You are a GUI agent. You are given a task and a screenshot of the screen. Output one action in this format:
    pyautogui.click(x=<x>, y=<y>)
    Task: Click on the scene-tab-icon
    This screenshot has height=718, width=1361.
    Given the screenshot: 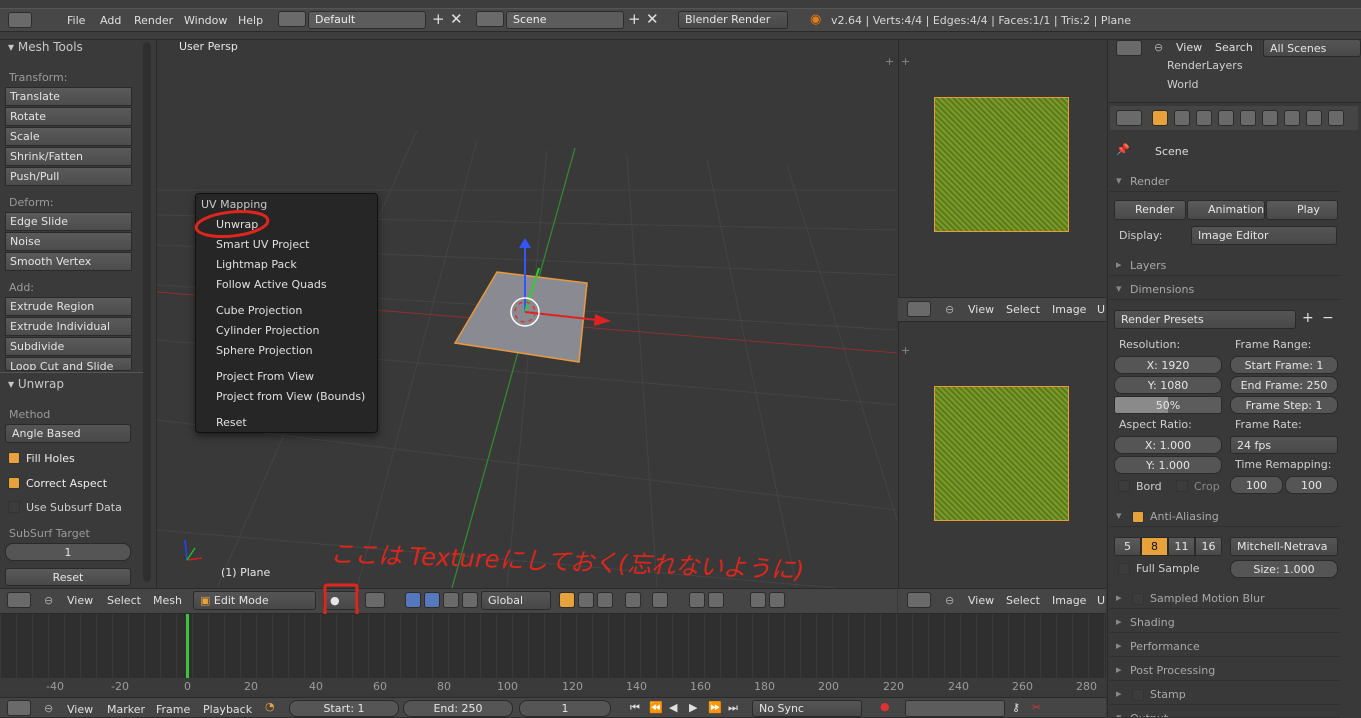 What is the action you would take?
    pyautogui.click(x=1182, y=118)
    